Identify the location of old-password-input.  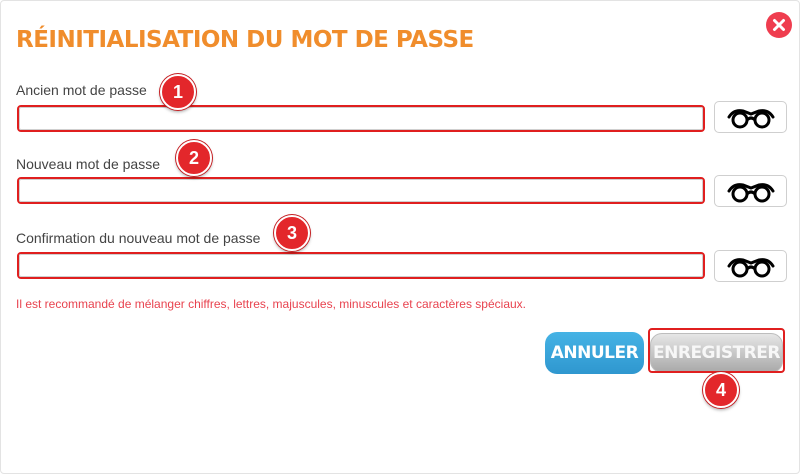
(361, 118).